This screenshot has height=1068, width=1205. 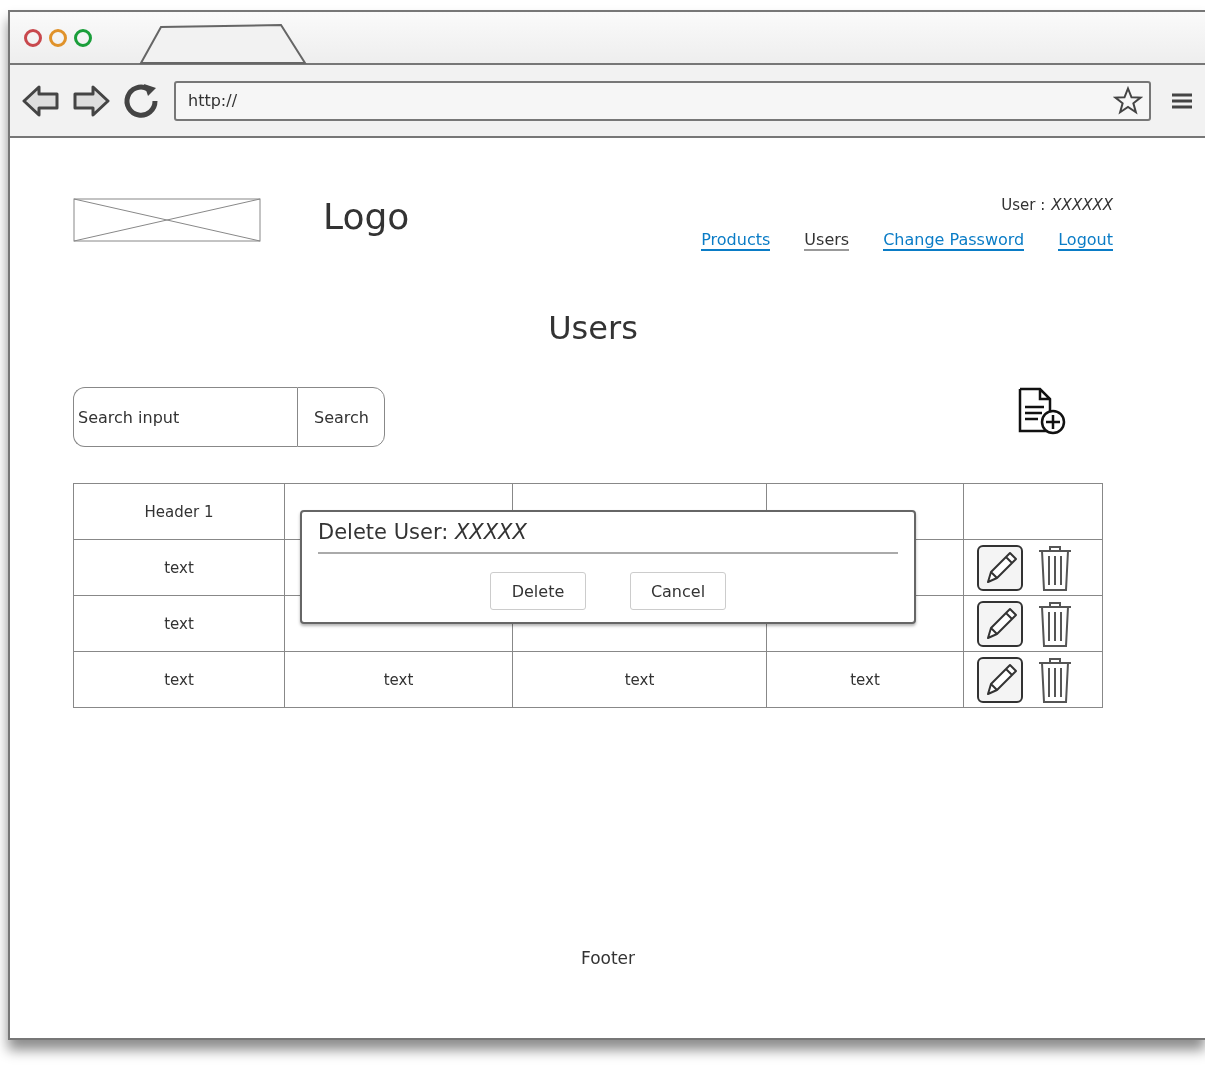 I want to click on add-document-icon, so click(x=1042, y=411).